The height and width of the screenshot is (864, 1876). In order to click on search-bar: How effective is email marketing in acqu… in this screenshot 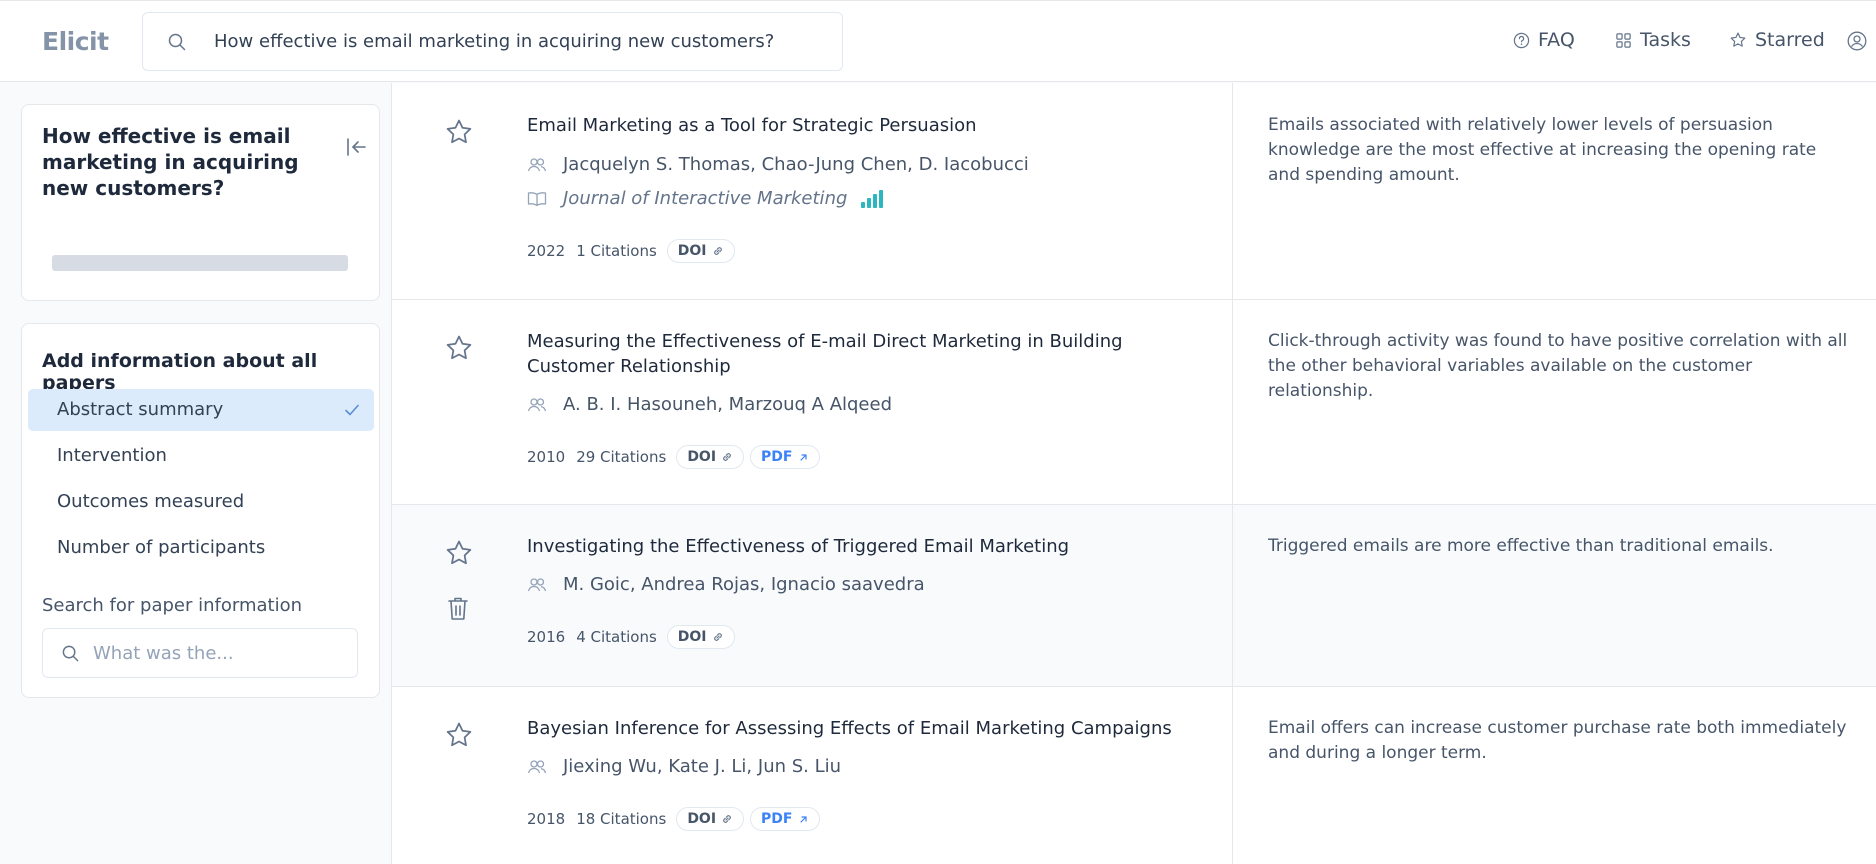, I will do `click(492, 41)`.